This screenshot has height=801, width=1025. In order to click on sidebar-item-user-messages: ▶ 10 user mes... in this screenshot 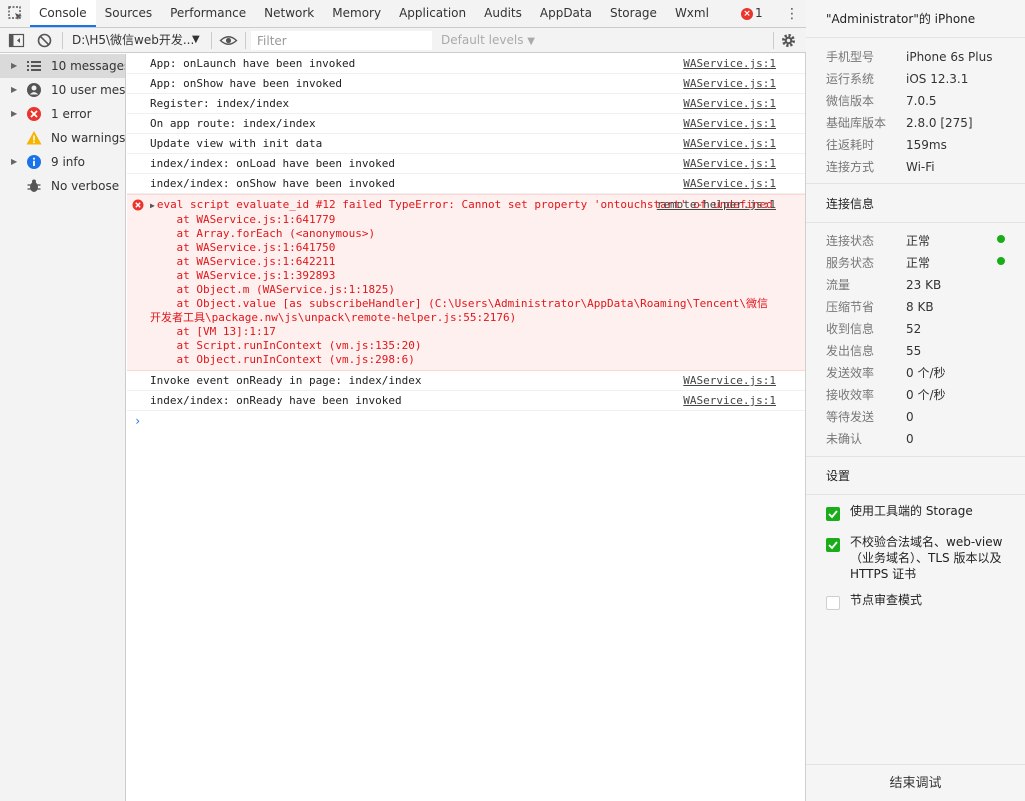, I will do `click(62, 90)`.